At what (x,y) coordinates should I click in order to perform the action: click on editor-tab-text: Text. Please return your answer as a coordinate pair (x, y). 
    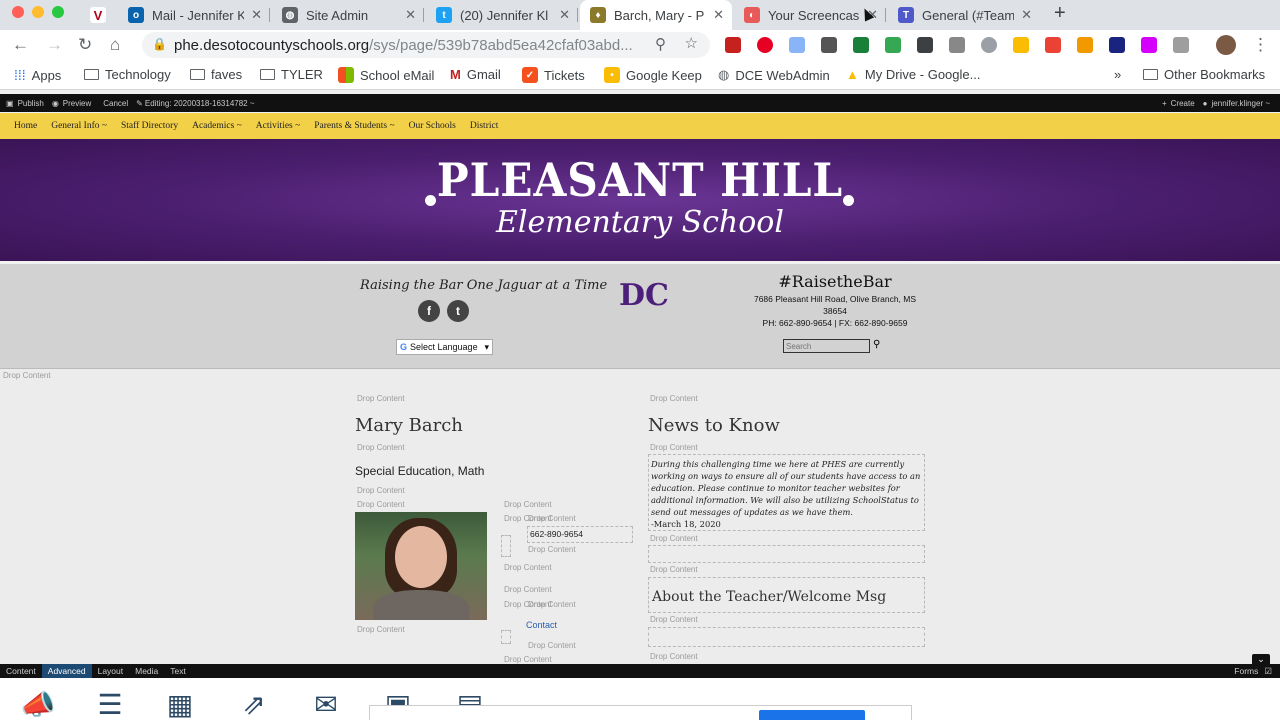
    Looking at the image, I should click on (178, 671).